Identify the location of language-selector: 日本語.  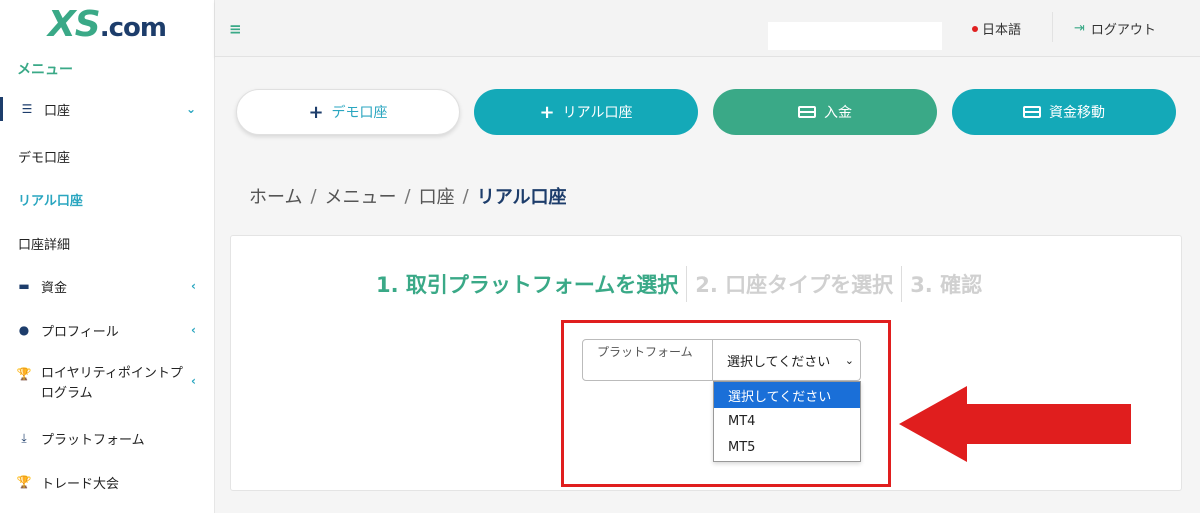
(996, 28).